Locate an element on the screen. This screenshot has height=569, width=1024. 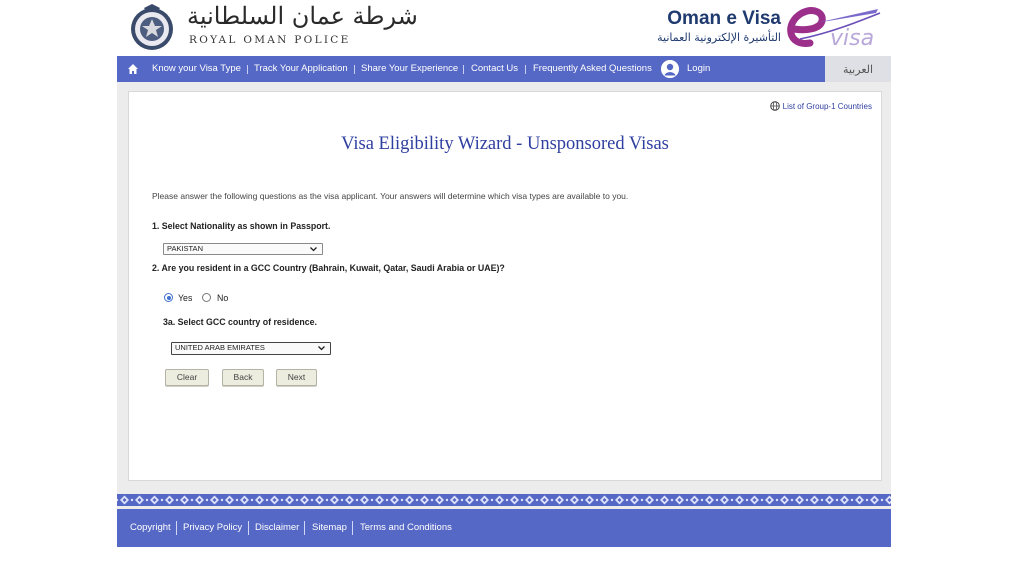
group1-countries-label: List of Group-1 Countries is located at coordinates (827, 106).